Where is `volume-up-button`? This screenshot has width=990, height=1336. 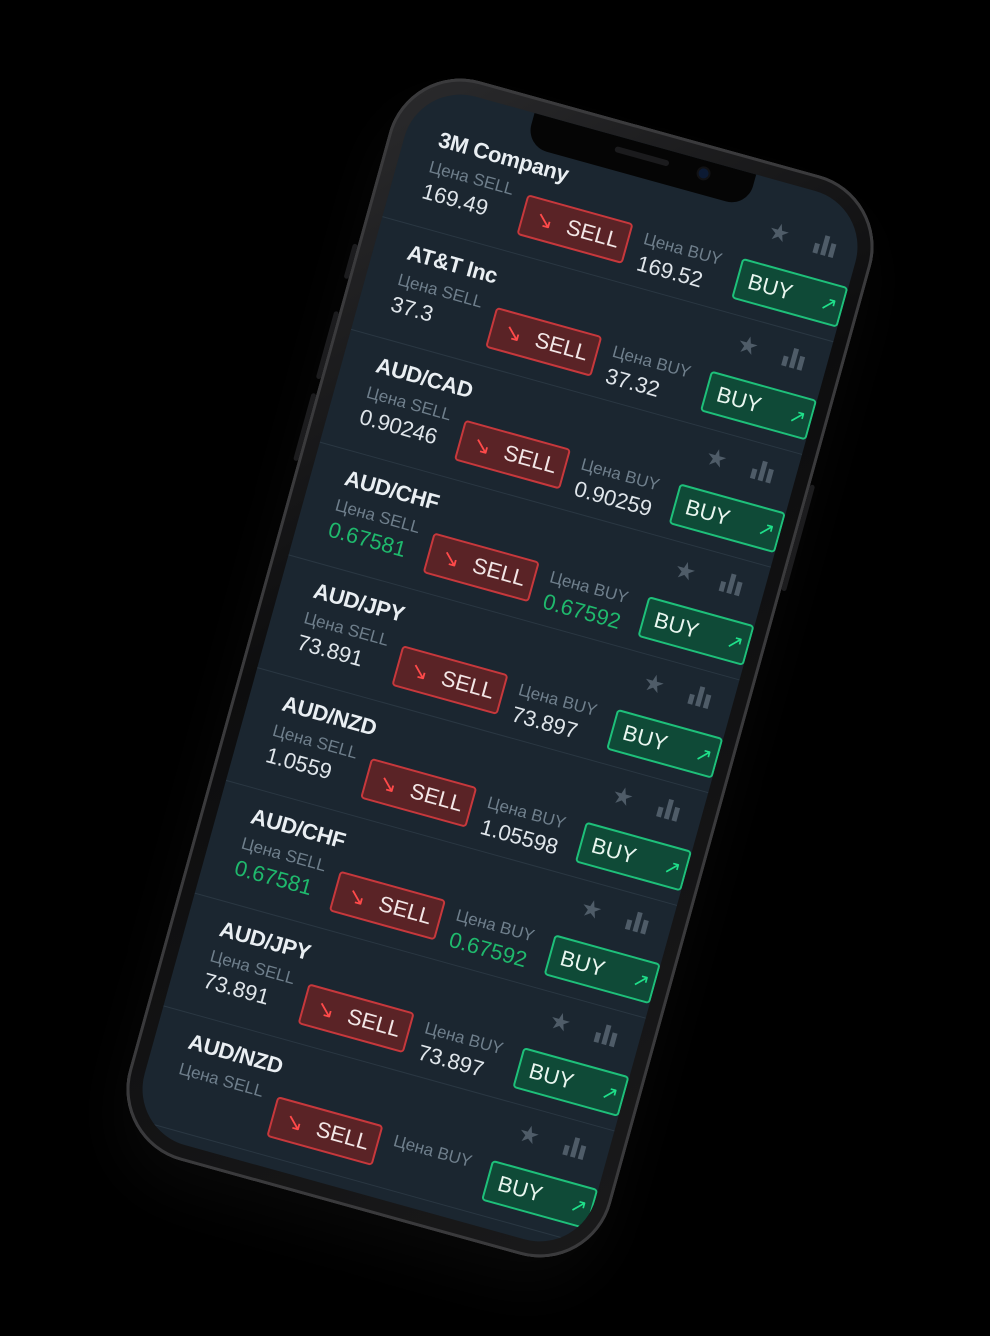 volume-up-button is located at coordinates (327, 345).